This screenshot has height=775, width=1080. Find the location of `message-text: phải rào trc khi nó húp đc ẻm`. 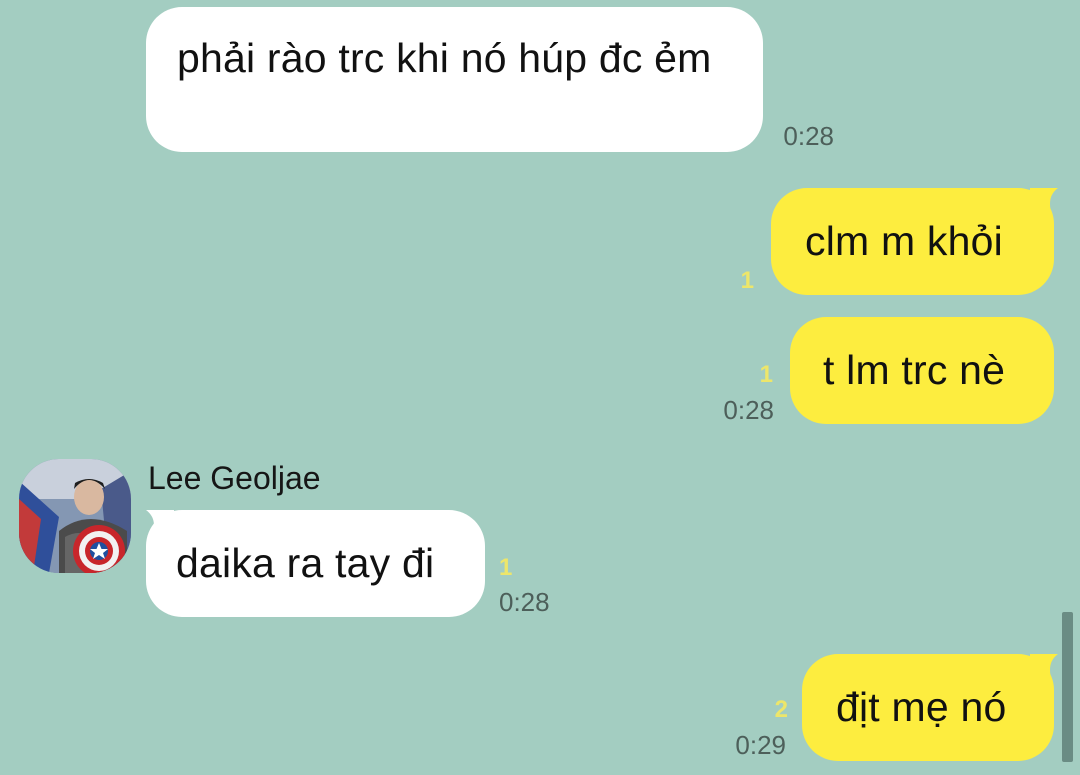

message-text: phải rào trc khi nó húp đc ẻm is located at coordinates (444, 58).